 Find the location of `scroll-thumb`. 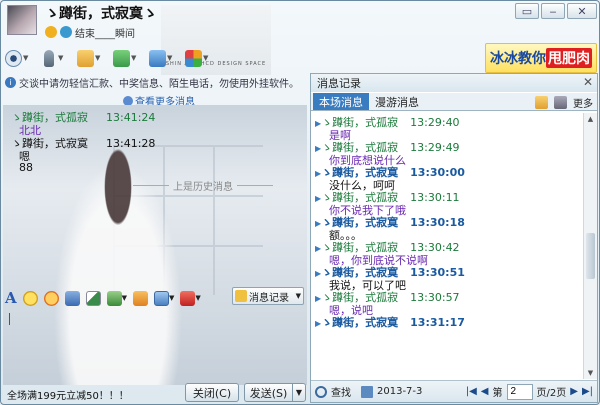

scroll-thumb is located at coordinates (590, 256).